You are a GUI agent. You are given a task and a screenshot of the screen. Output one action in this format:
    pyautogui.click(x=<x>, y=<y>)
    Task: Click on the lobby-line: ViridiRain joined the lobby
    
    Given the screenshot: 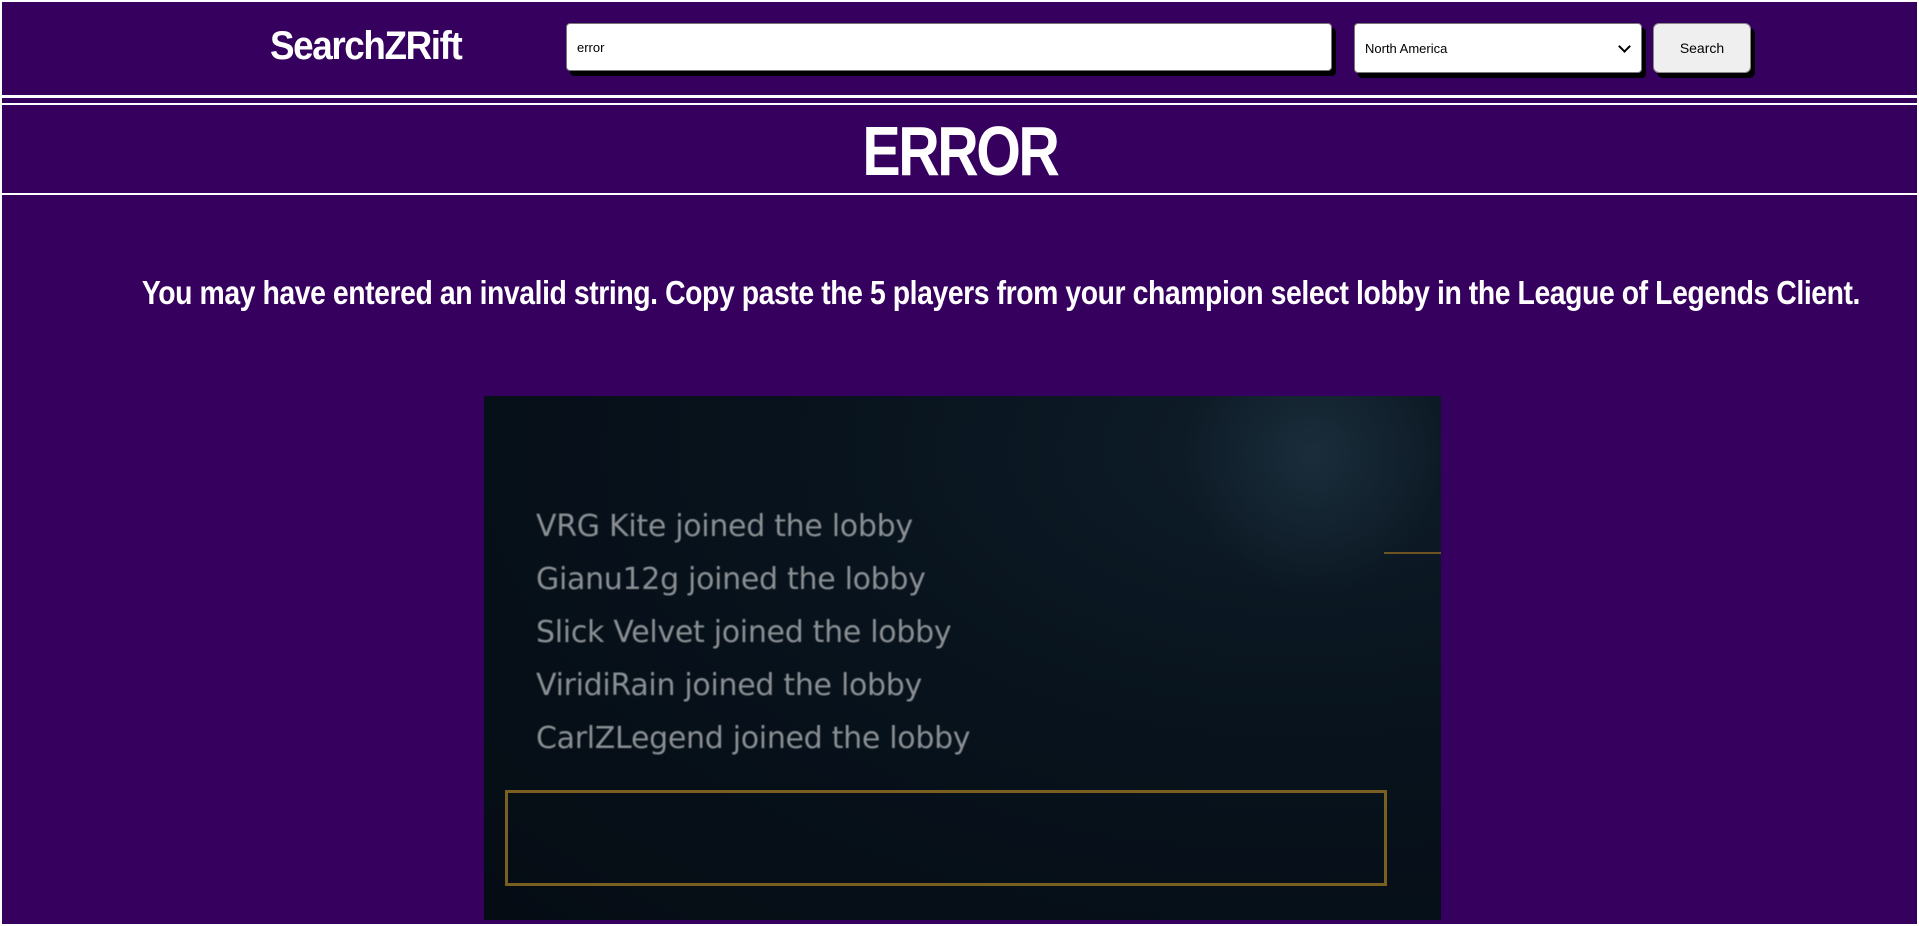 What is the action you would take?
    pyautogui.click(x=729, y=685)
    